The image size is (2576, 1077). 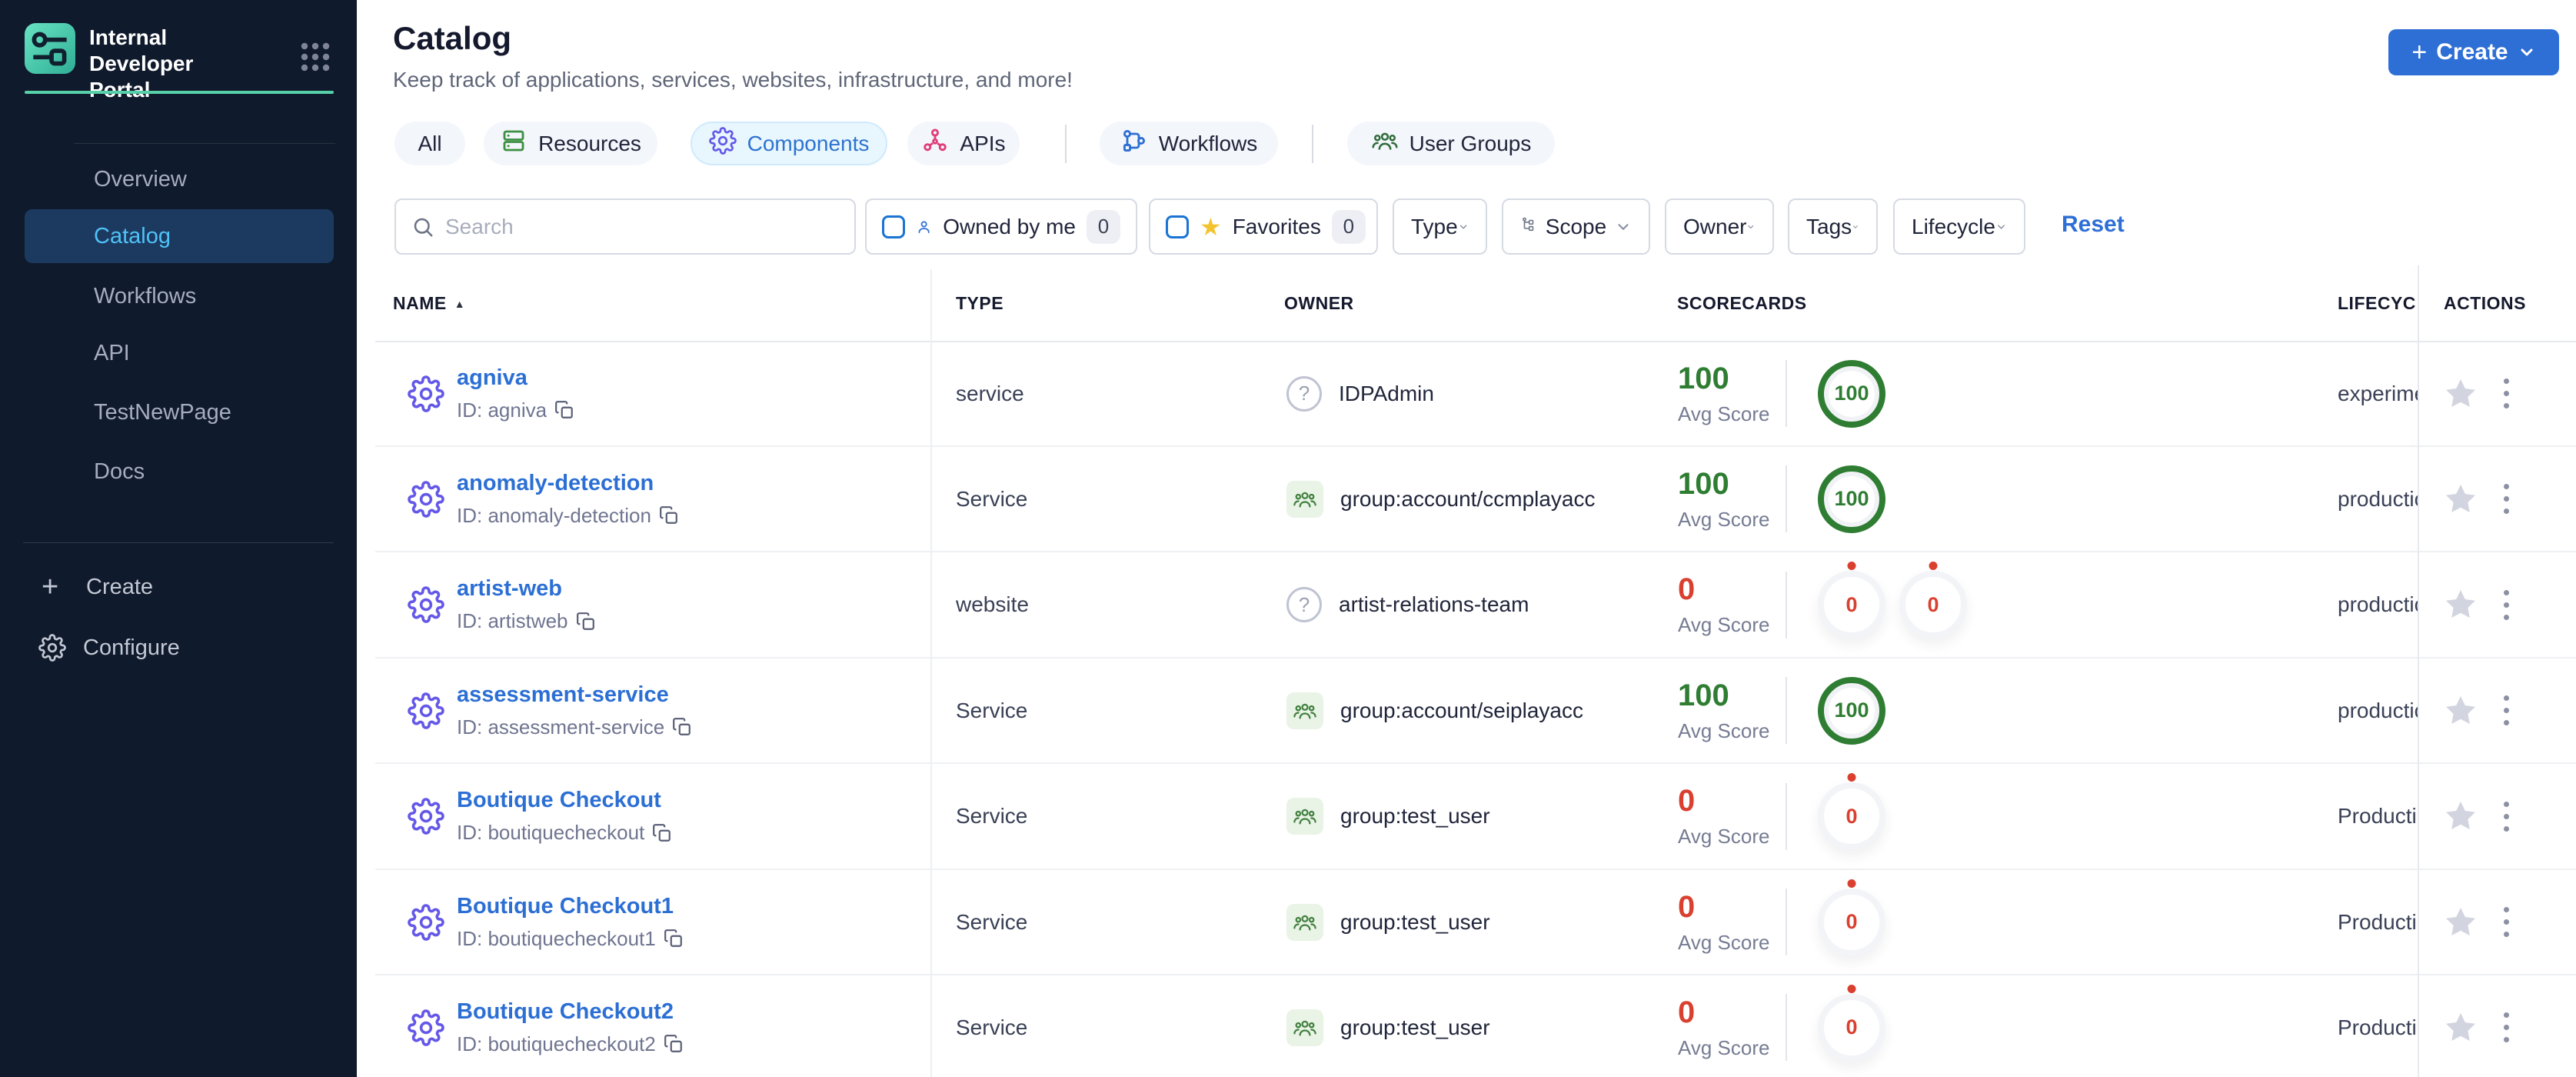 What do you see at coordinates (1833, 226) in the screenshot?
I see `tags-filter-dropdown: Tags` at bounding box center [1833, 226].